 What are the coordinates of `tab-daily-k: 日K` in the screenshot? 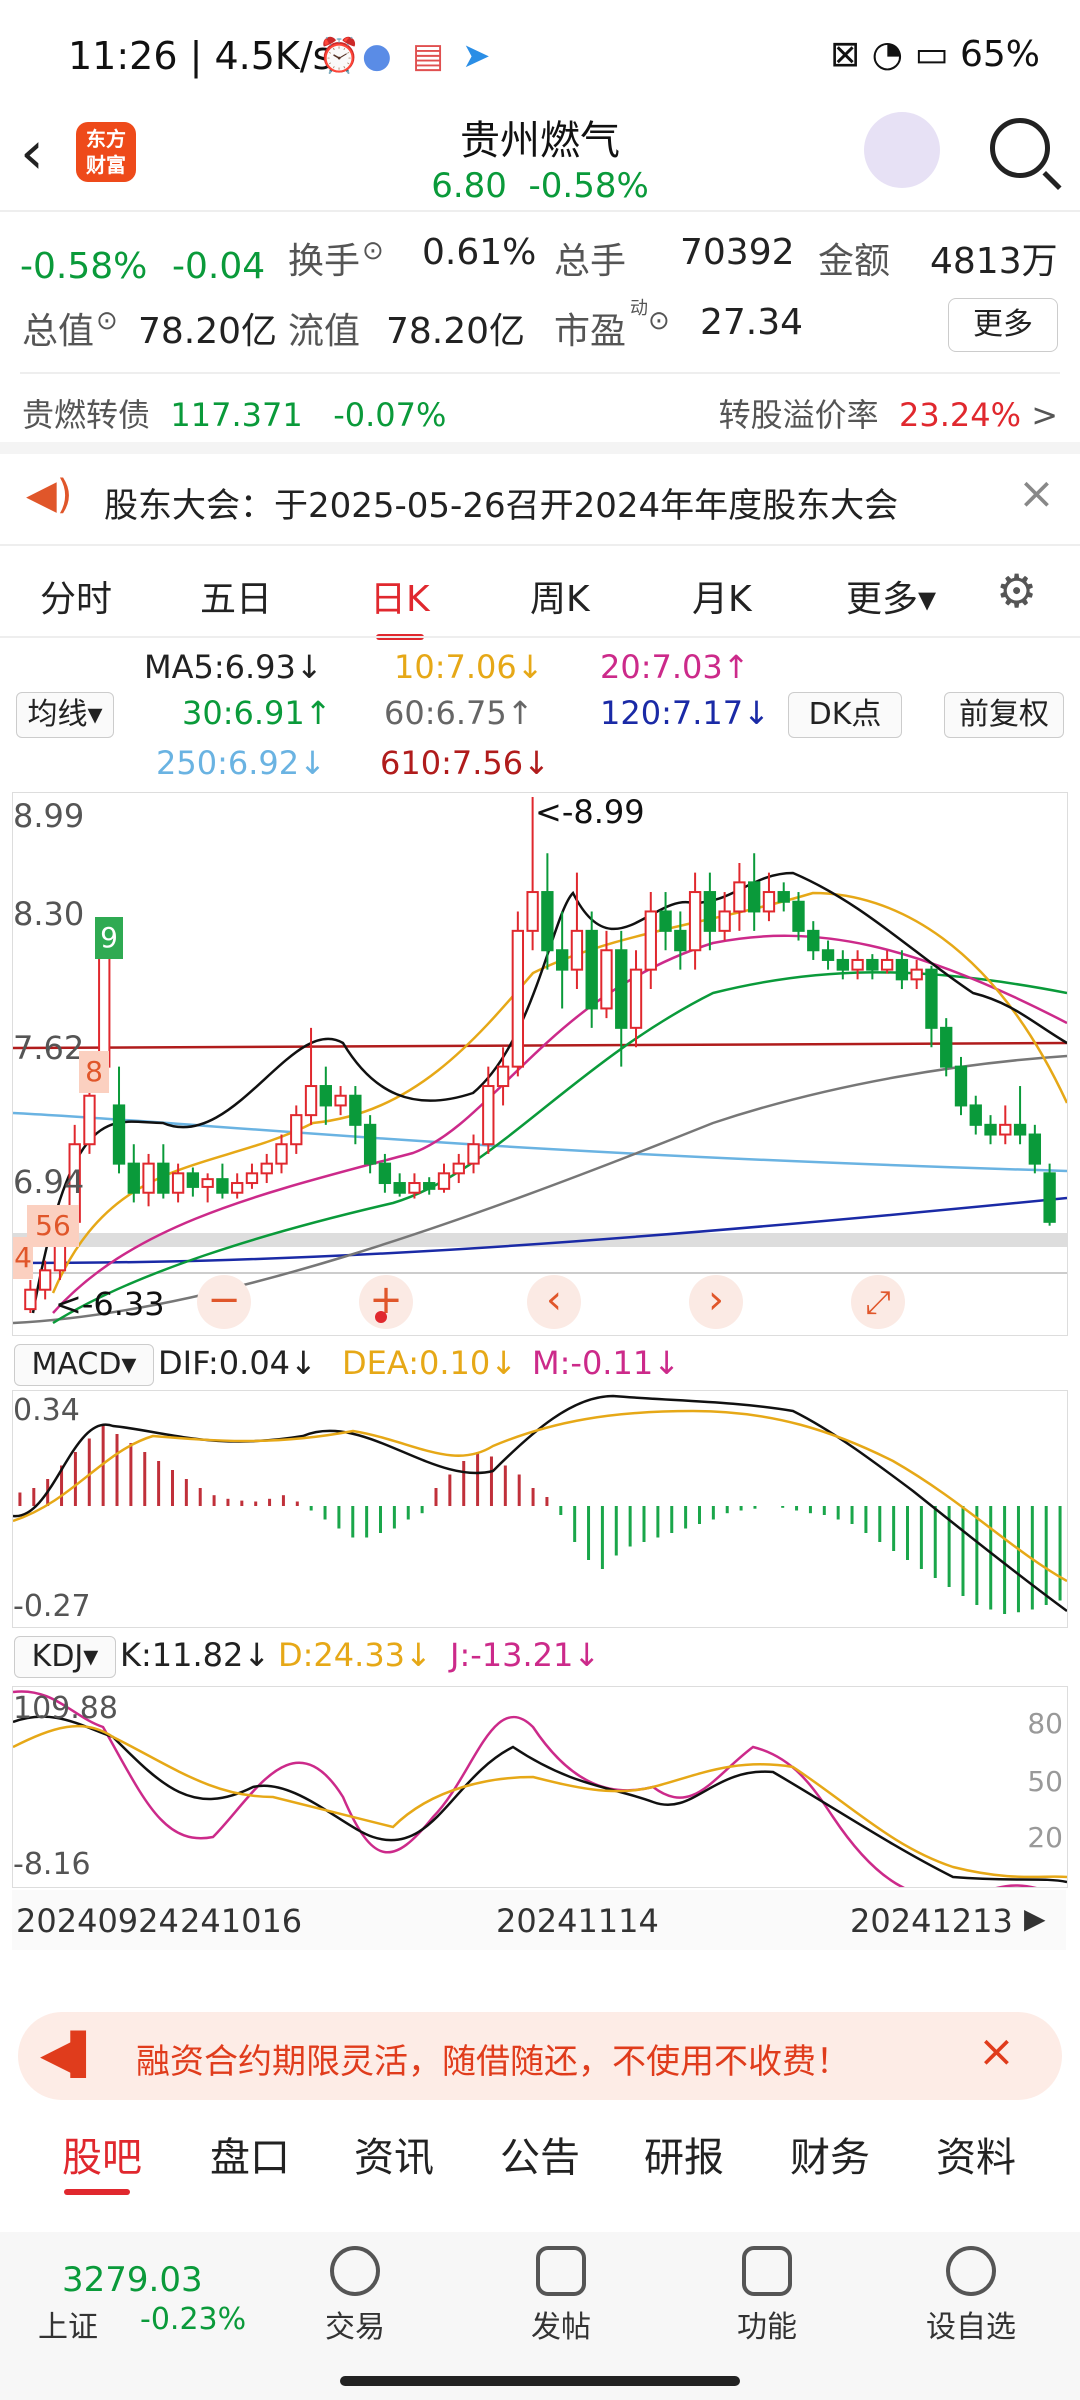 It's located at (400, 605).